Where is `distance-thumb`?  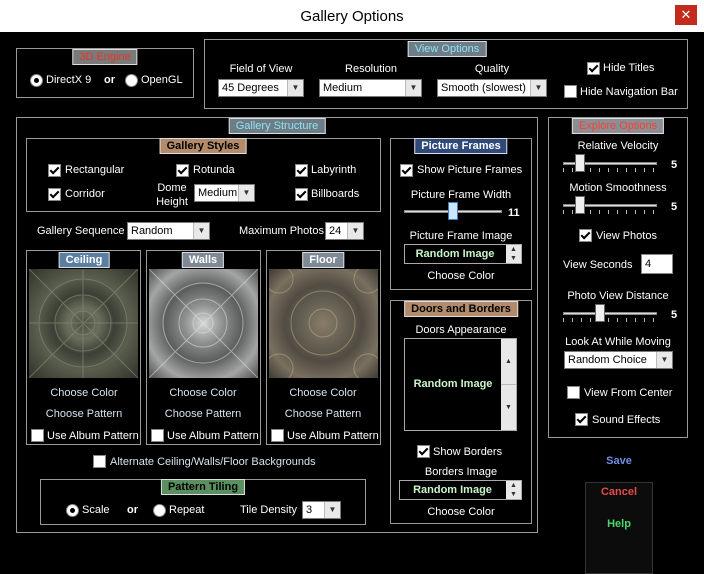
distance-thumb is located at coordinates (600, 313).